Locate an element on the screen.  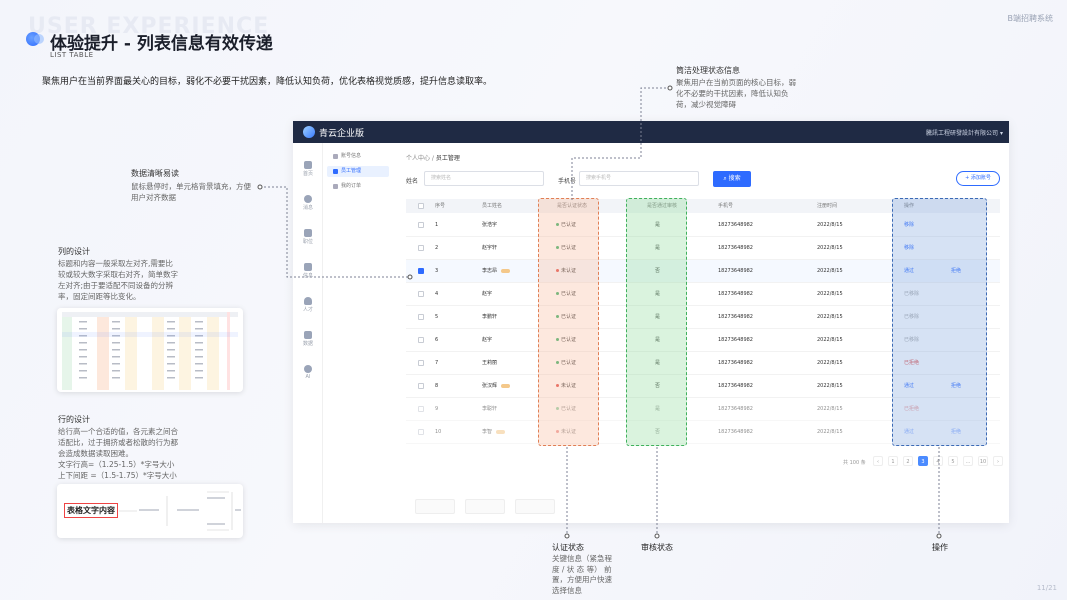
callout-audit-title: 审核状态 is located at coordinates (657, 547).